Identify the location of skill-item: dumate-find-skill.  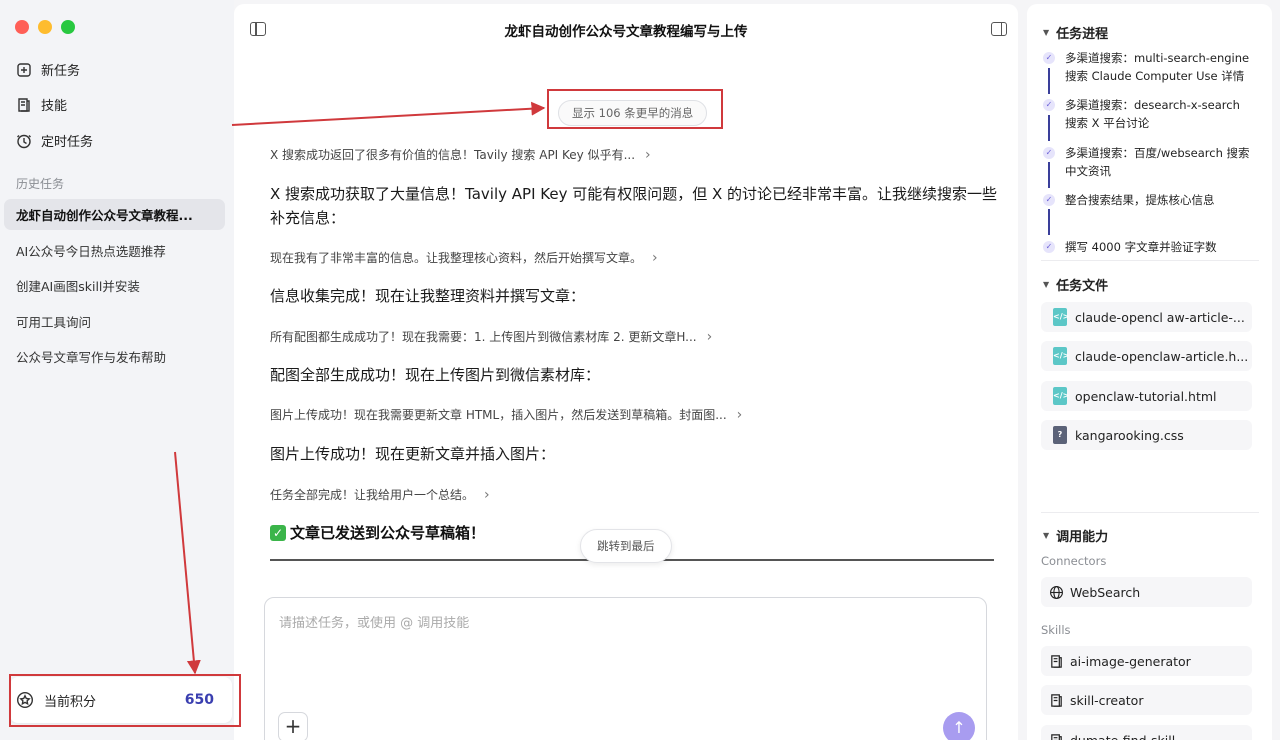
(1146, 732).